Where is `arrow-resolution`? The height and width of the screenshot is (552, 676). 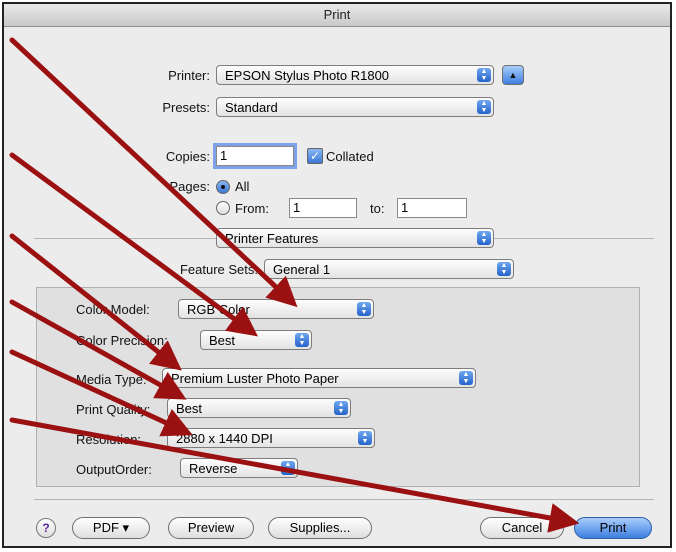
arrow-resolution is located at coordinates (101, 393).